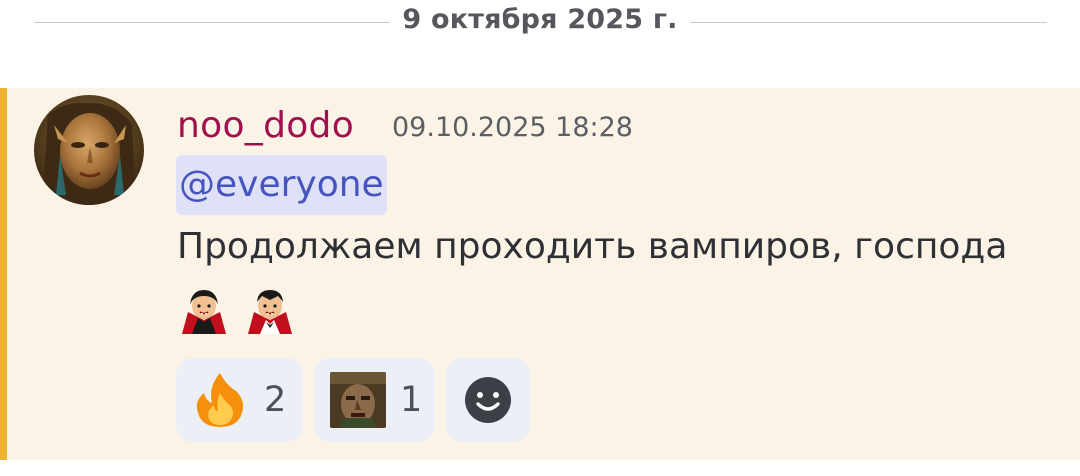 The width and height of the screenshot is (1080, 476). I want to click on reaction-count: 1, so click(411, 400).